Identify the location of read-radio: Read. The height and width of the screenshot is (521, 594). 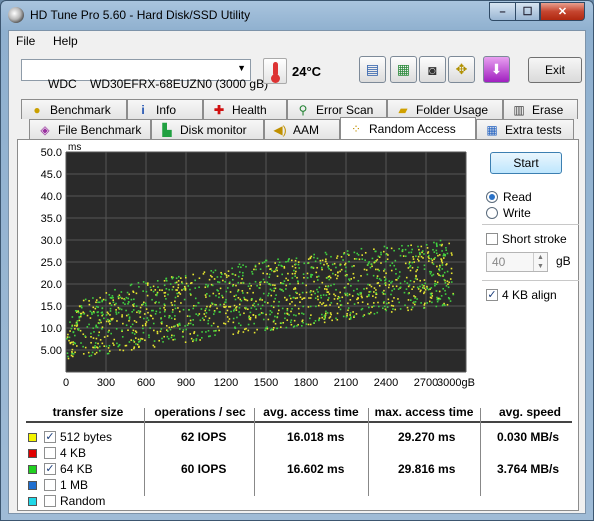
(536, 197).